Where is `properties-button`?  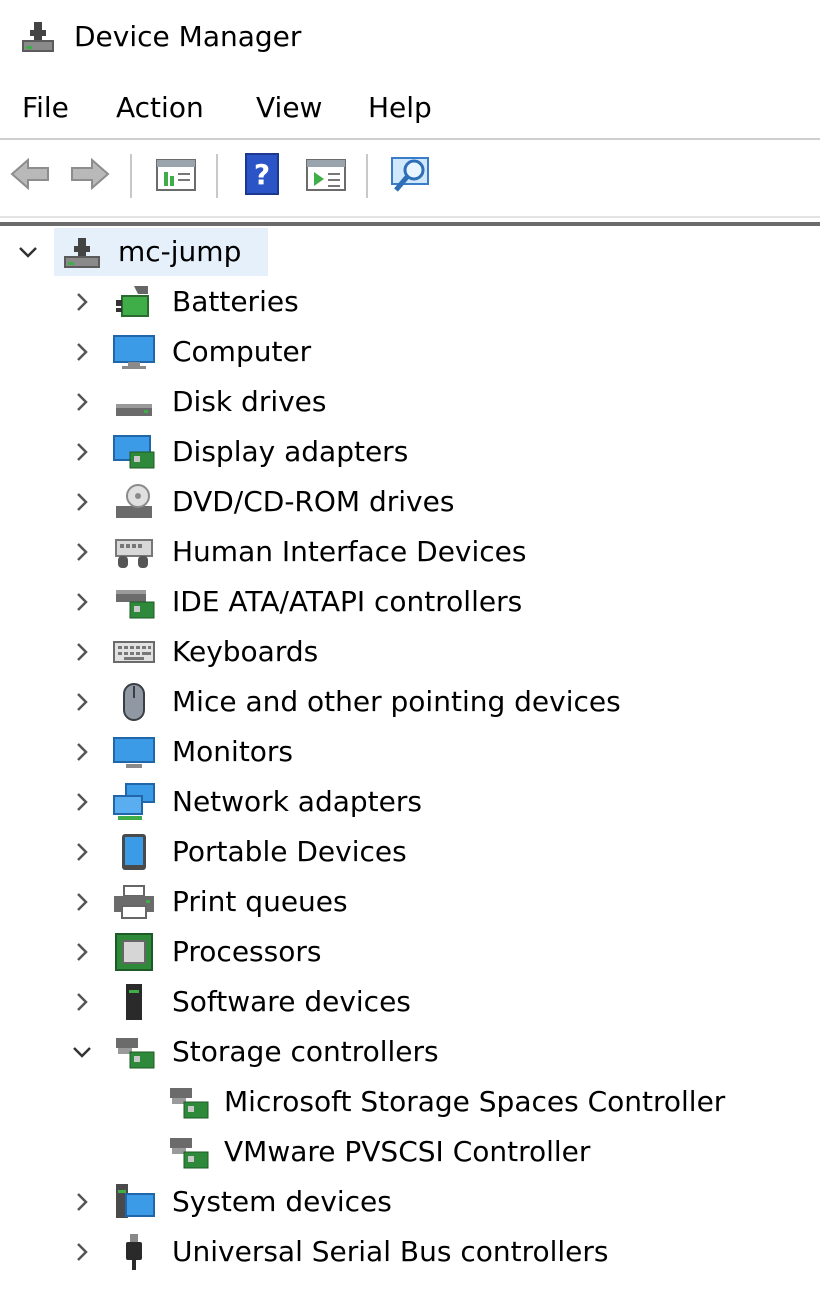 properties-button is located at coordinates (176, 174).